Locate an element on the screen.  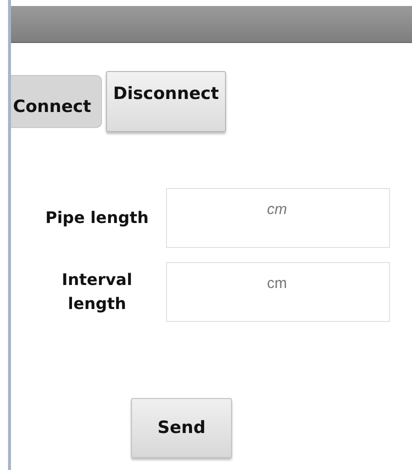
connection-button: Connect is located at coordinates (56, 101).